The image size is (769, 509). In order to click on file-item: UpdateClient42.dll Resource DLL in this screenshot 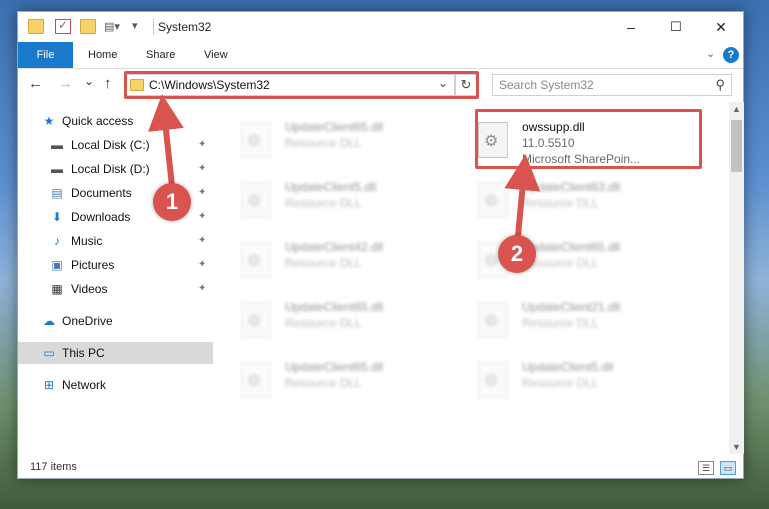, I will do `click(356, 262)`.